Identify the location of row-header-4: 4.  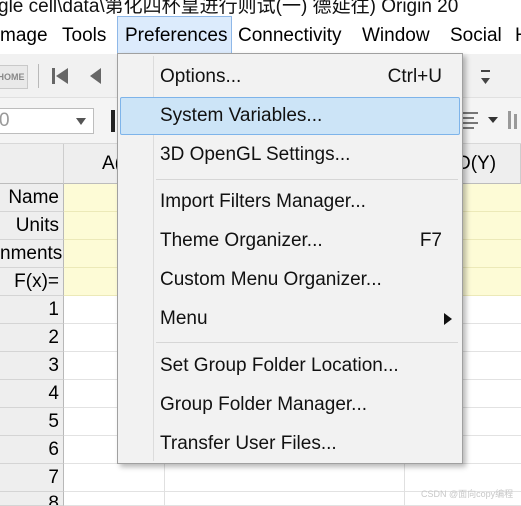
(32, 394).